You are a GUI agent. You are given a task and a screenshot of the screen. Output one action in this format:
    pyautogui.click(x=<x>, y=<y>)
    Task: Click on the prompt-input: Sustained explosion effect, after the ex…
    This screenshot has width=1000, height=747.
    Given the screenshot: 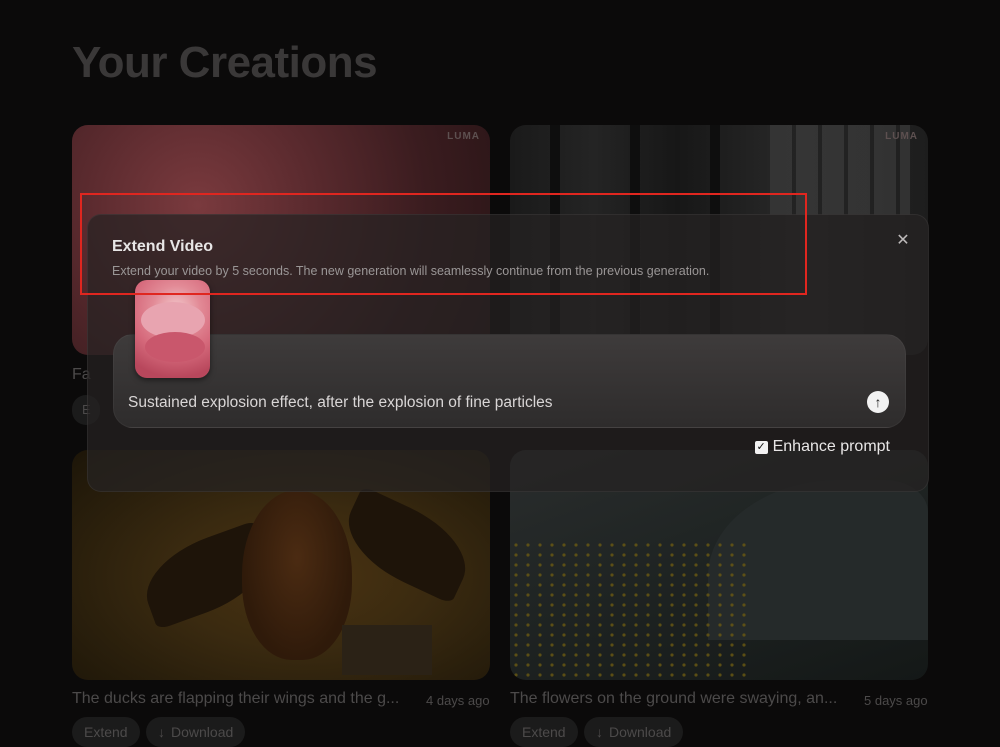 What is the action you would take?
    pyautogui.click(x=509, y=381)
    